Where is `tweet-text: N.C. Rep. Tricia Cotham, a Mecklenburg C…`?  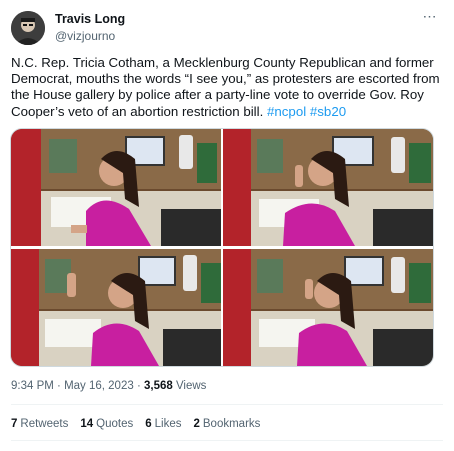
tweet-text: N.C. Rep. Tricia Cotham, a Mecklenburg C… is located at coordinates (227, 87).